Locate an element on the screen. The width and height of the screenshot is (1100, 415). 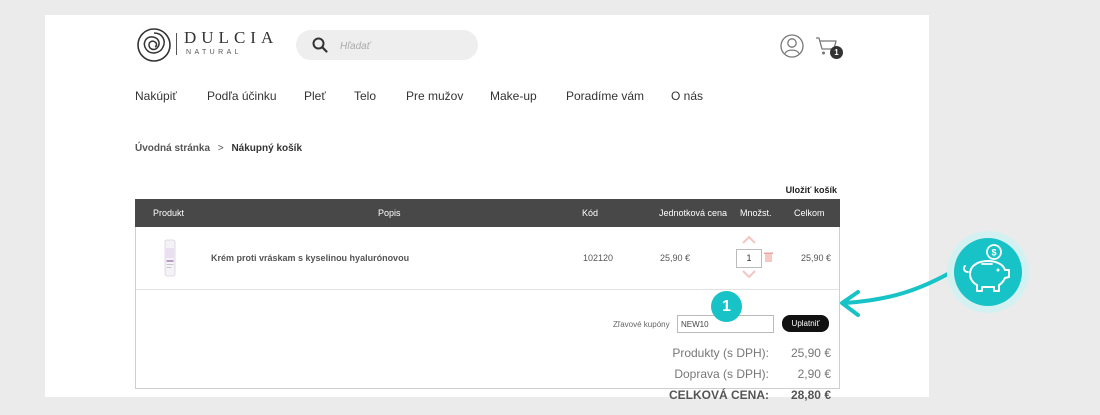
breadcrumb: Úvodná stránka > Nákupný košík is located at coordinates (218, 148).